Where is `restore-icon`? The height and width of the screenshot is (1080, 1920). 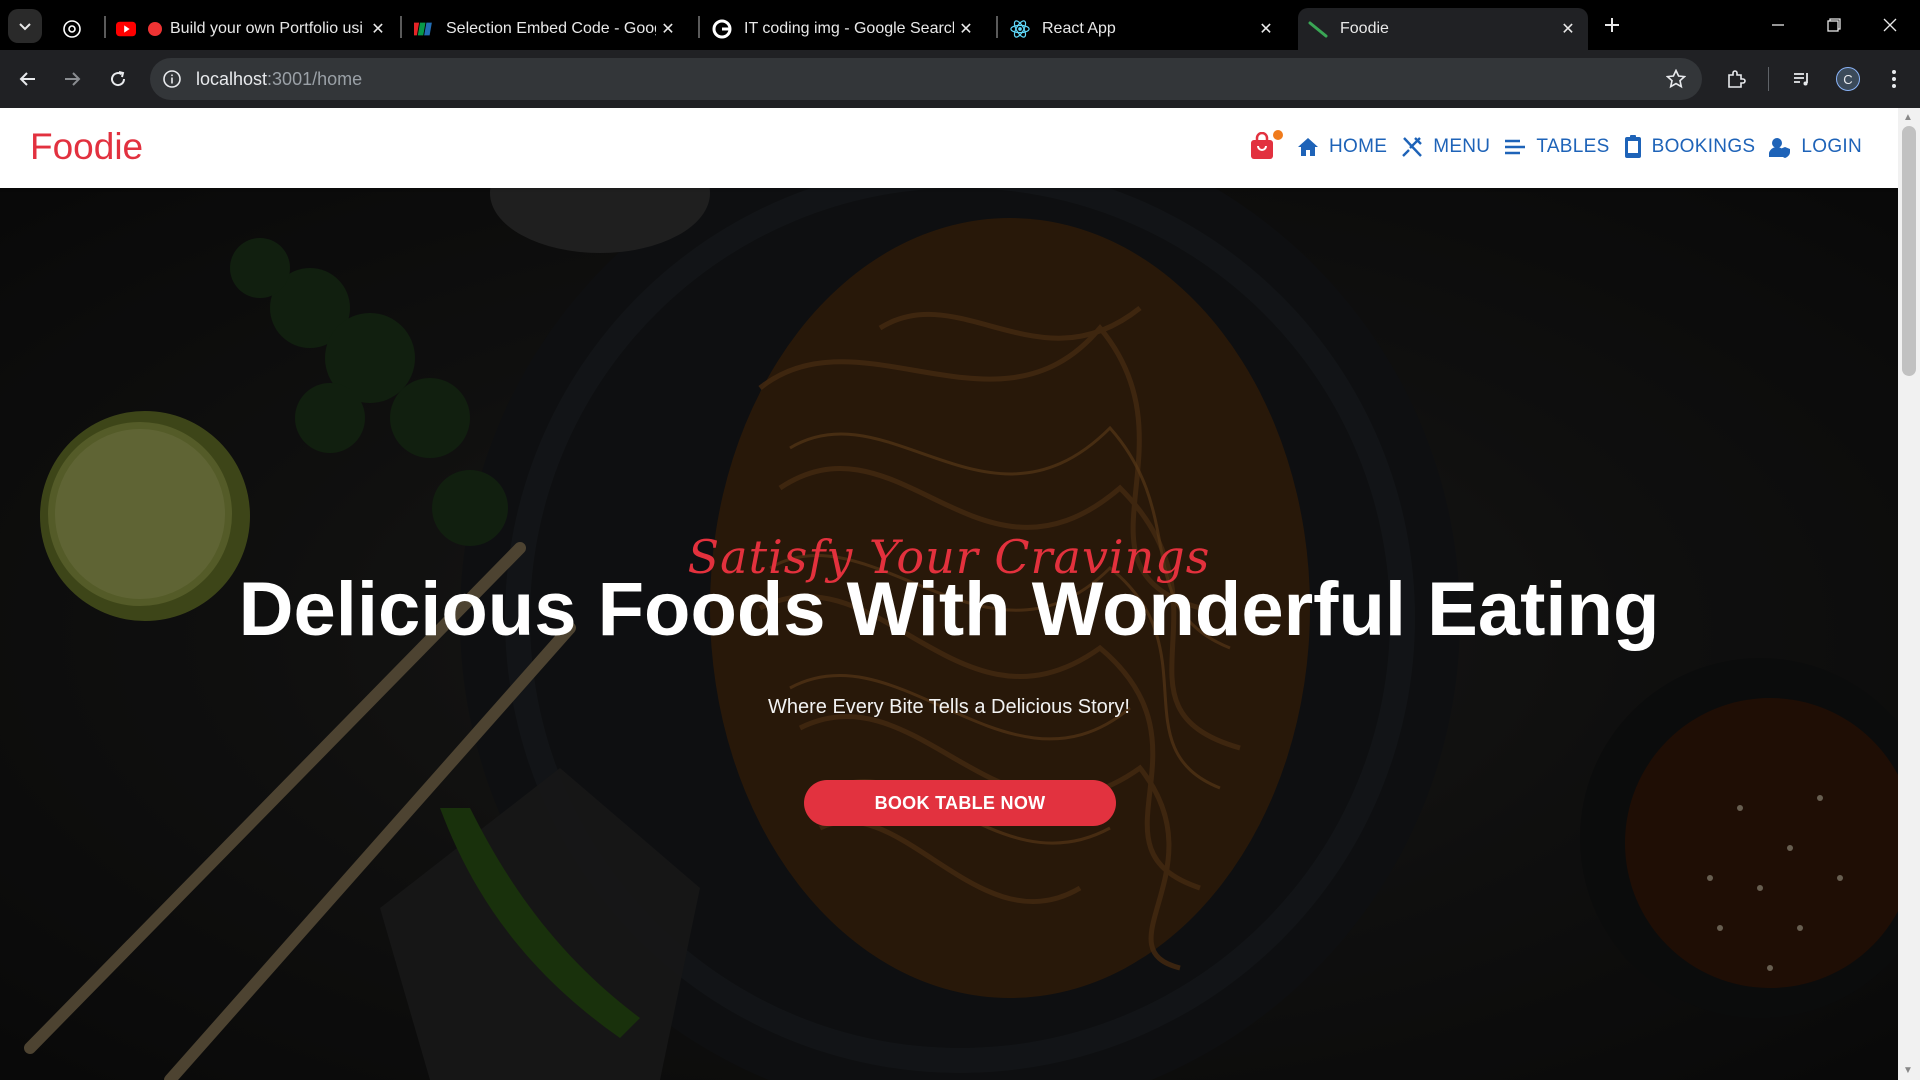 restore-icon is located at coordinates (1834, 25).